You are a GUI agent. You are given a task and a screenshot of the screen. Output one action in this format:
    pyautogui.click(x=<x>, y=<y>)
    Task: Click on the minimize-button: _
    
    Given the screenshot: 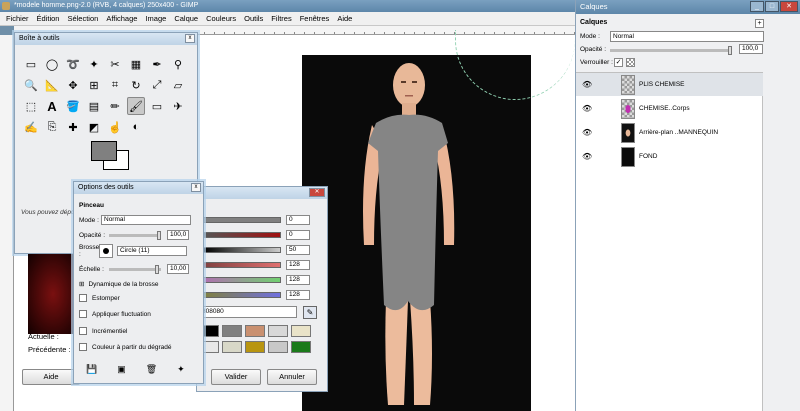 What is the action you would take?
    pyautogui.click(x=757, y=6)
    